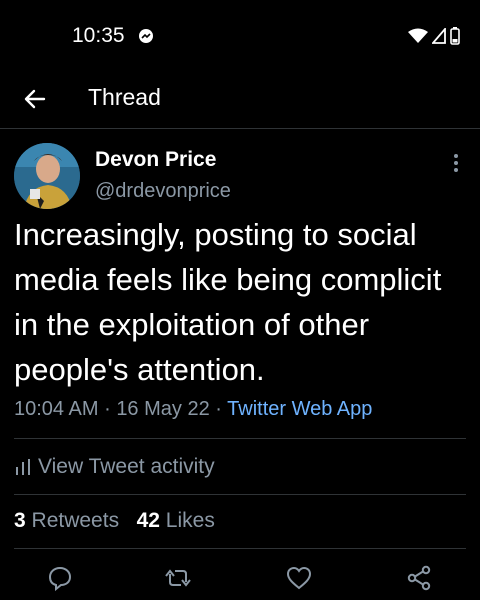 This screenshot has height=600, width=480. What do you see at coordinates (439, 36) in the screenshot?
I see `signal-icon` at bounding box center [439, 36].